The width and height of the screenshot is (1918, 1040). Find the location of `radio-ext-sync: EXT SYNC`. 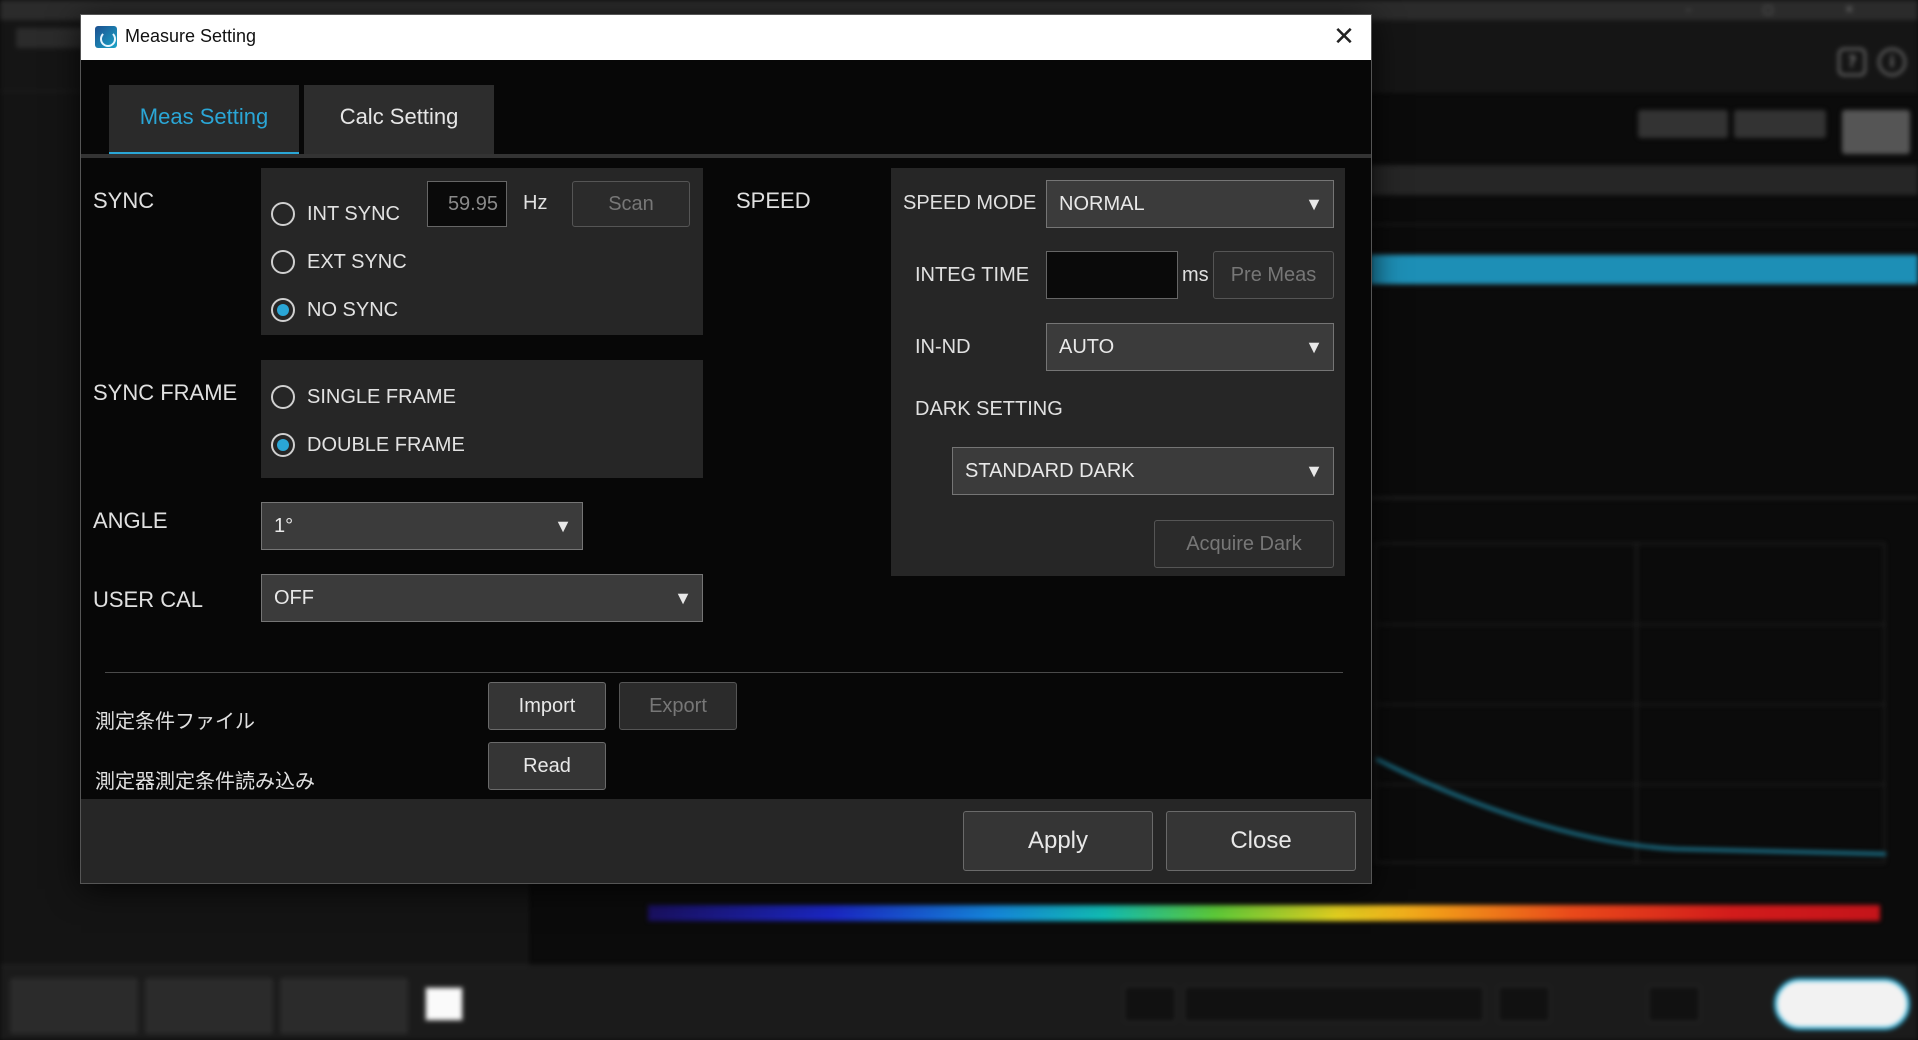

radio-ext-sync: EXT SYNC is located at coordinates (339, 262).